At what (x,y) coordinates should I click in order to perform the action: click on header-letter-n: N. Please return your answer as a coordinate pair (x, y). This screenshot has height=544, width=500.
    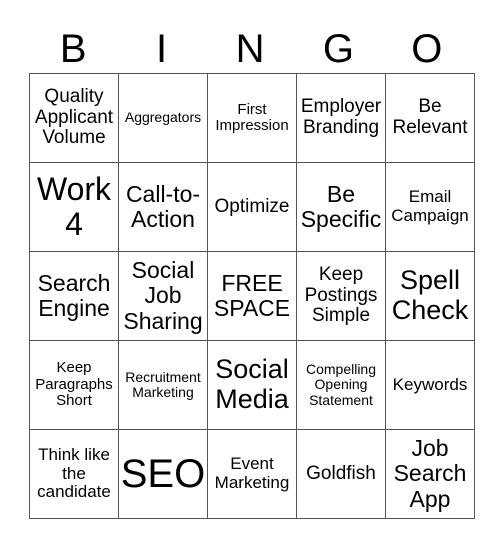
    Looking at the image, I should click on (250, 49).